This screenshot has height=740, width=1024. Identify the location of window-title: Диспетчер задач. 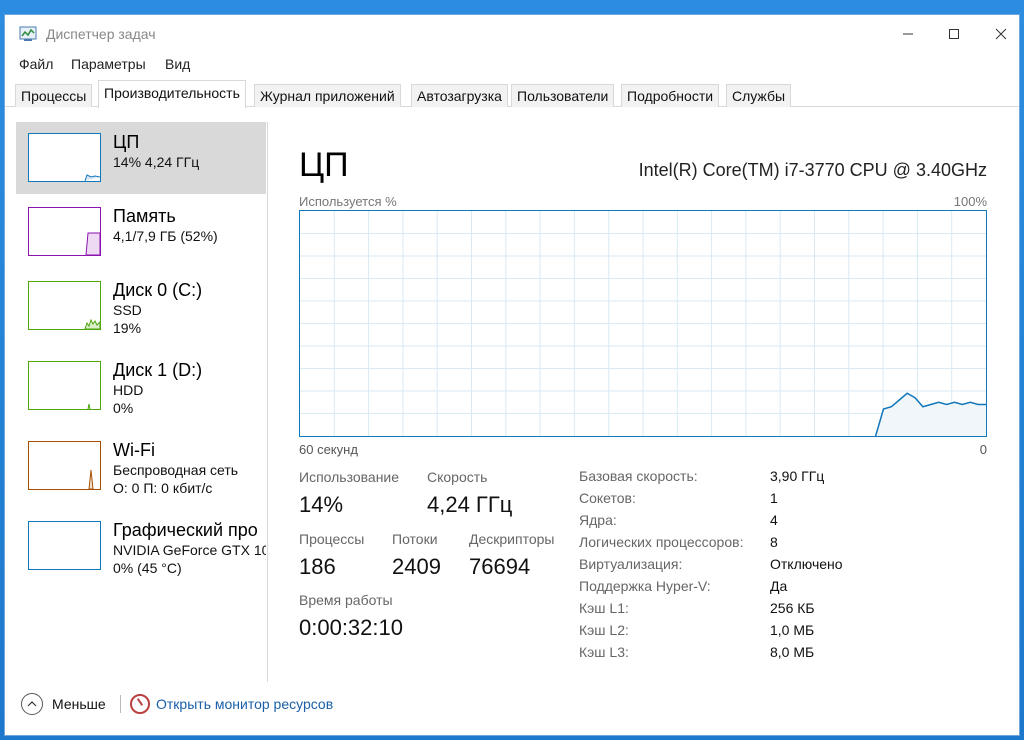
(101, 34).